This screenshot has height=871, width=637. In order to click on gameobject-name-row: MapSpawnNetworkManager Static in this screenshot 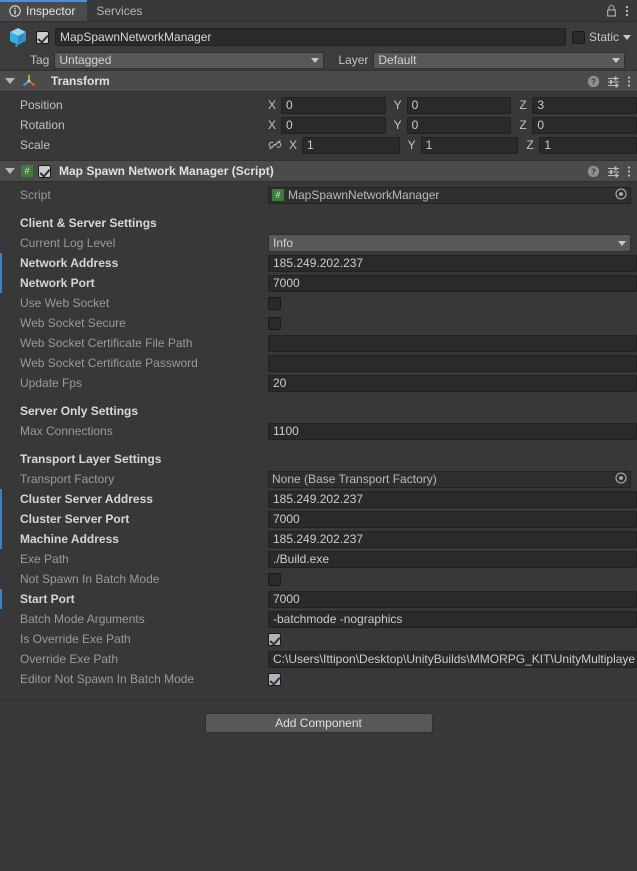, I will do `click(318, 37)`.